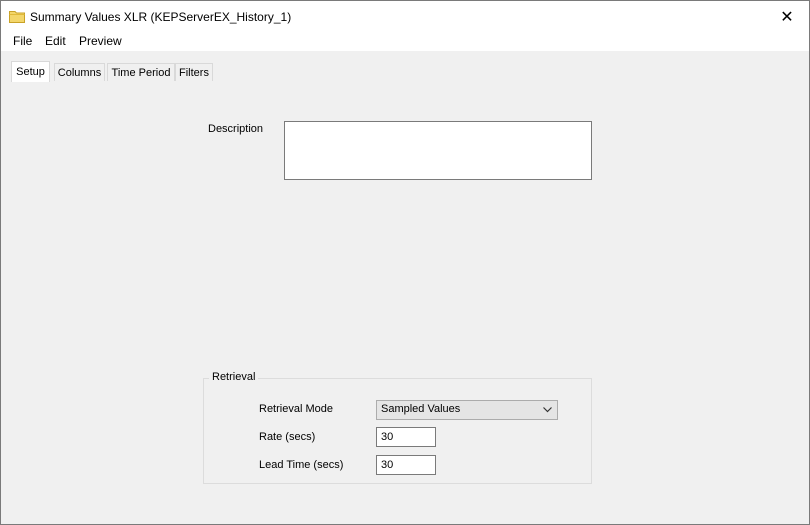  What do you see at coordinates (79, 72) in the screenshot?
I see `tab-columns: Columns` at bounding box center [79, 72].